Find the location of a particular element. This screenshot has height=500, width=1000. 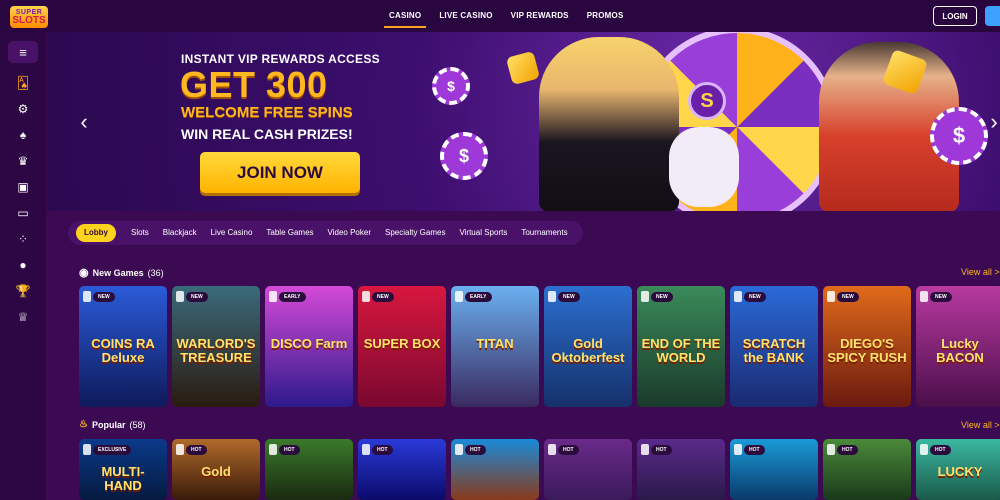

game-tile: EARLY TITAN is located at coordinates (495, 346).